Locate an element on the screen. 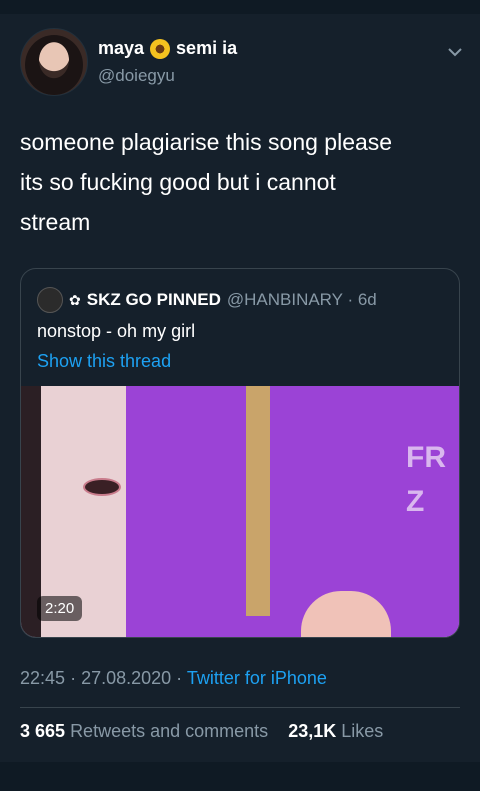  retweets-label: Retweets and comments is located at coordinates (169, 731).